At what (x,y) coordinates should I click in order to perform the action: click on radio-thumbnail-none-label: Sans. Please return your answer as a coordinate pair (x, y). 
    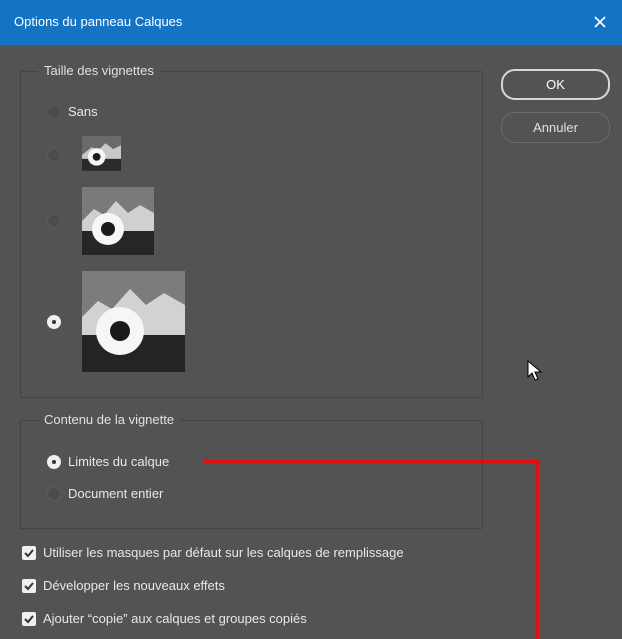
    Looking at the image, I should click on (83, 111).